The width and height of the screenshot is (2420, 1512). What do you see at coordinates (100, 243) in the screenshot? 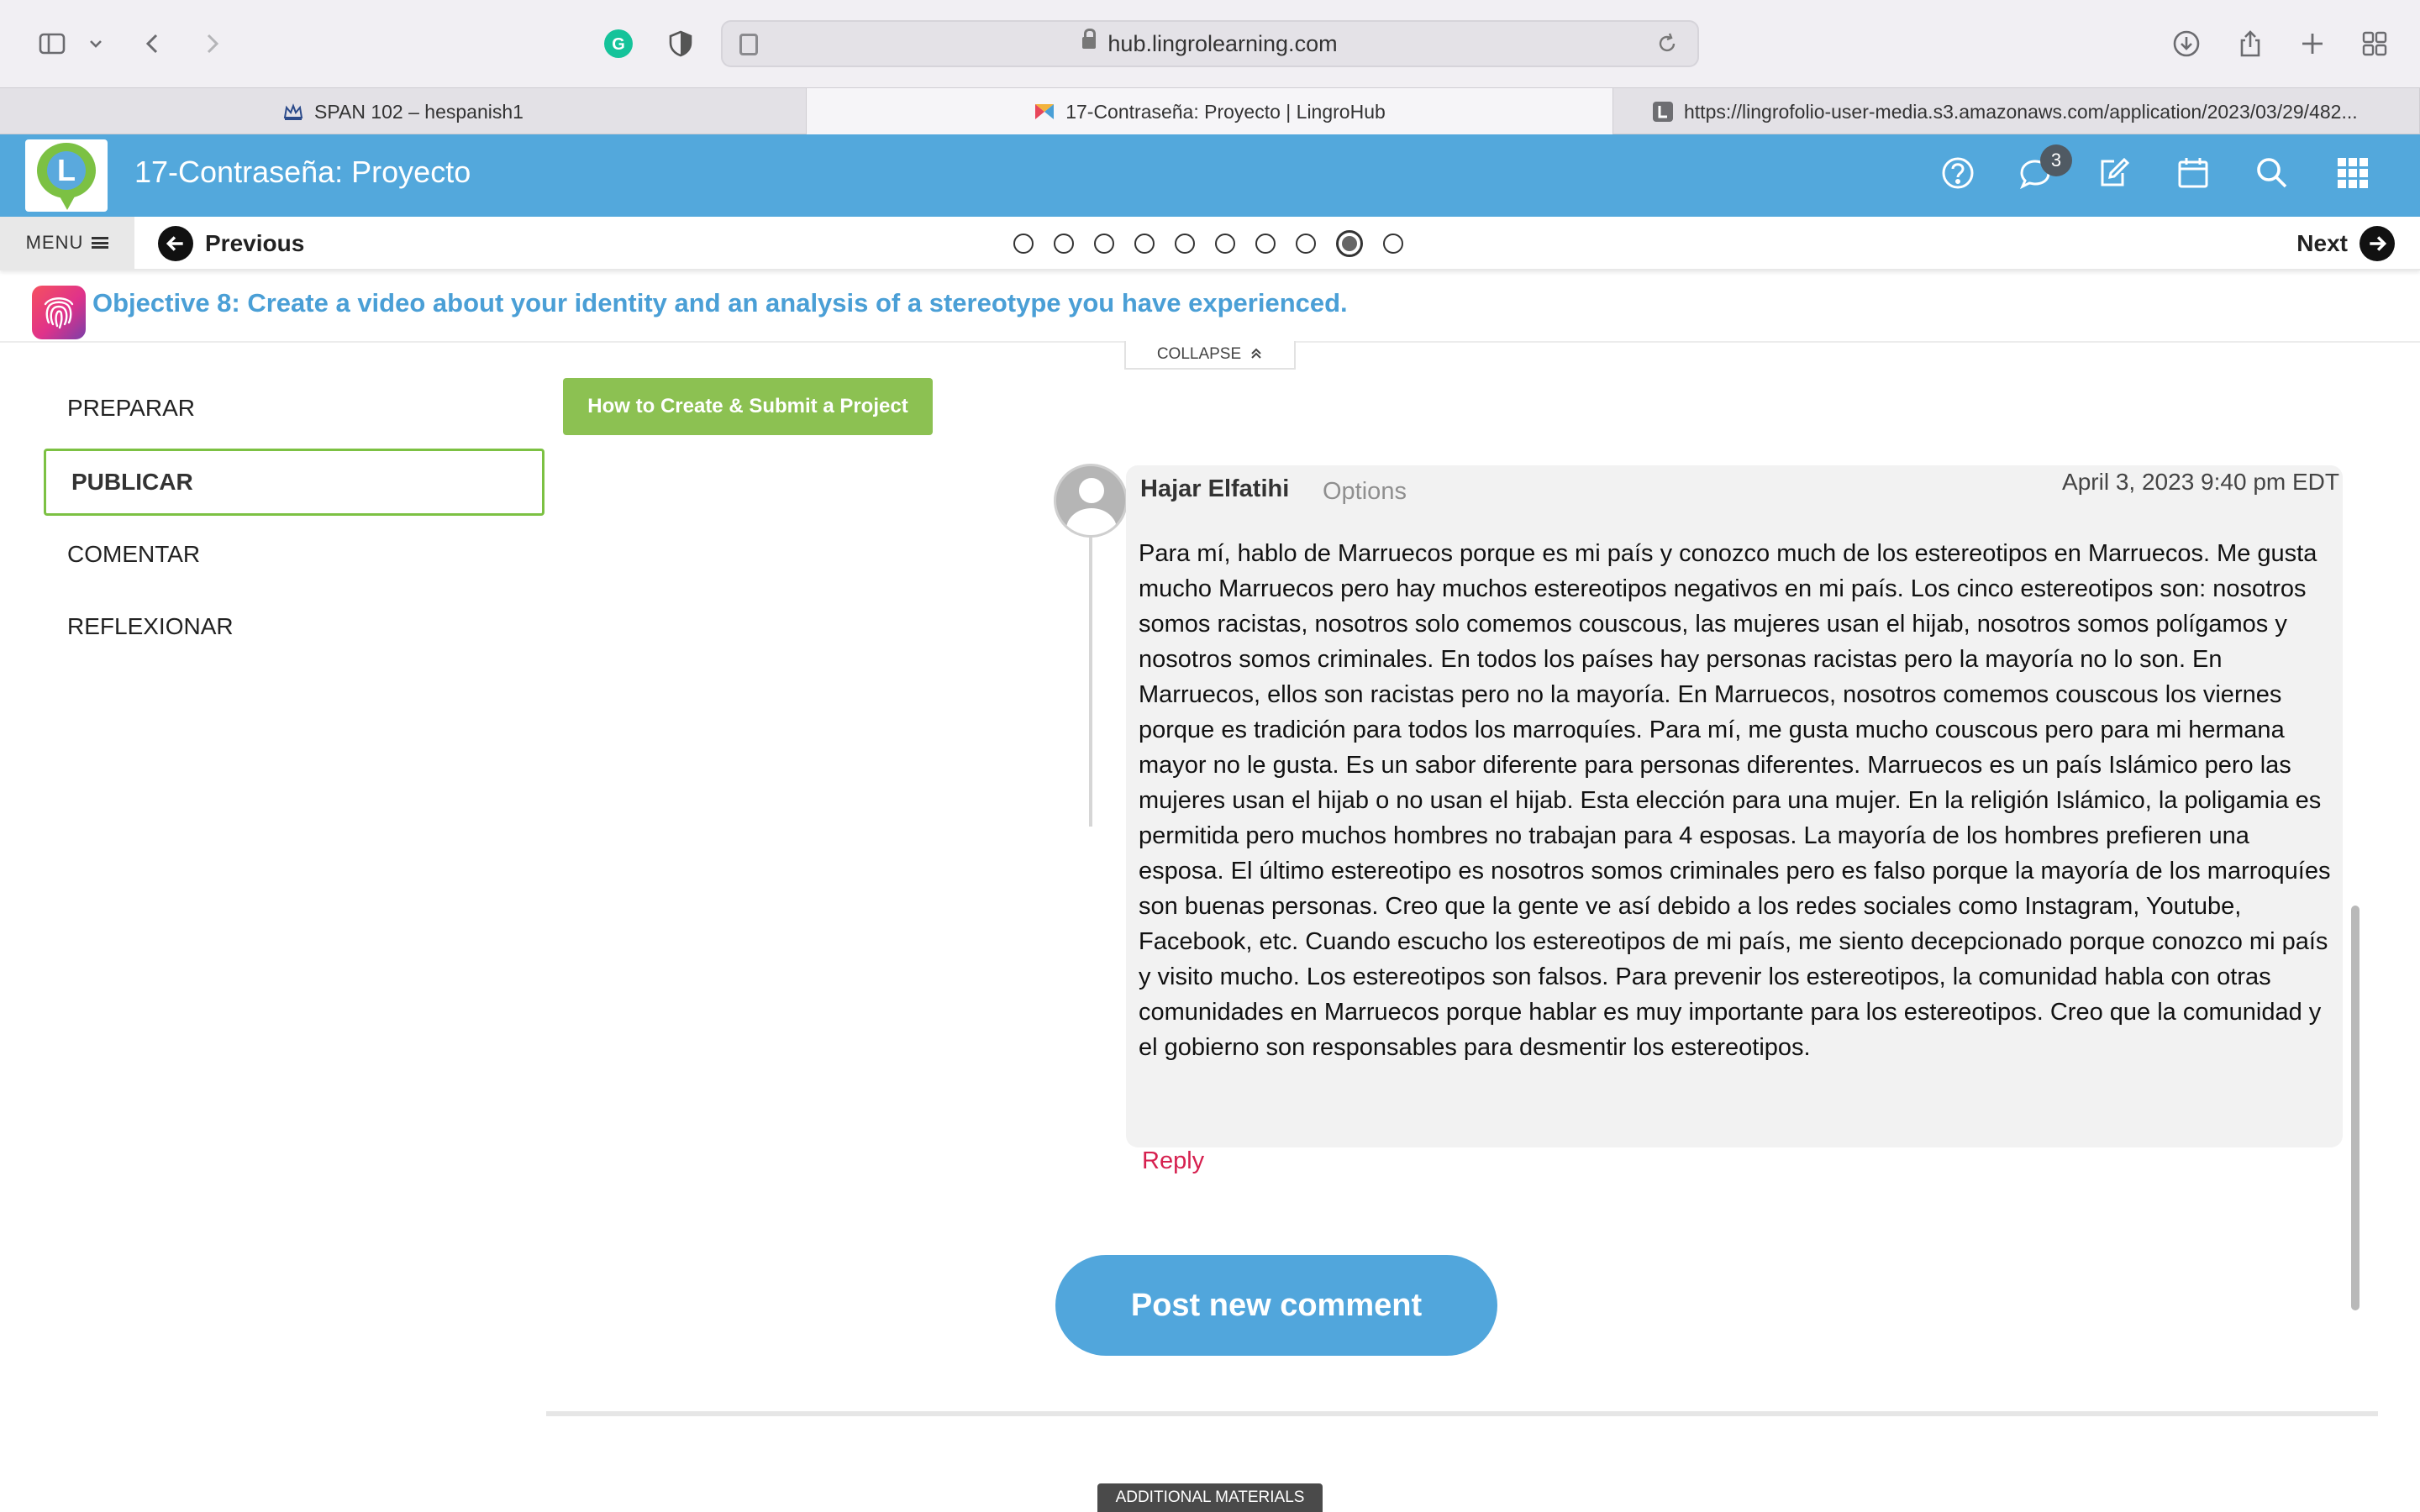
I see `hamburger-icon` at bounding box center [100, 243].